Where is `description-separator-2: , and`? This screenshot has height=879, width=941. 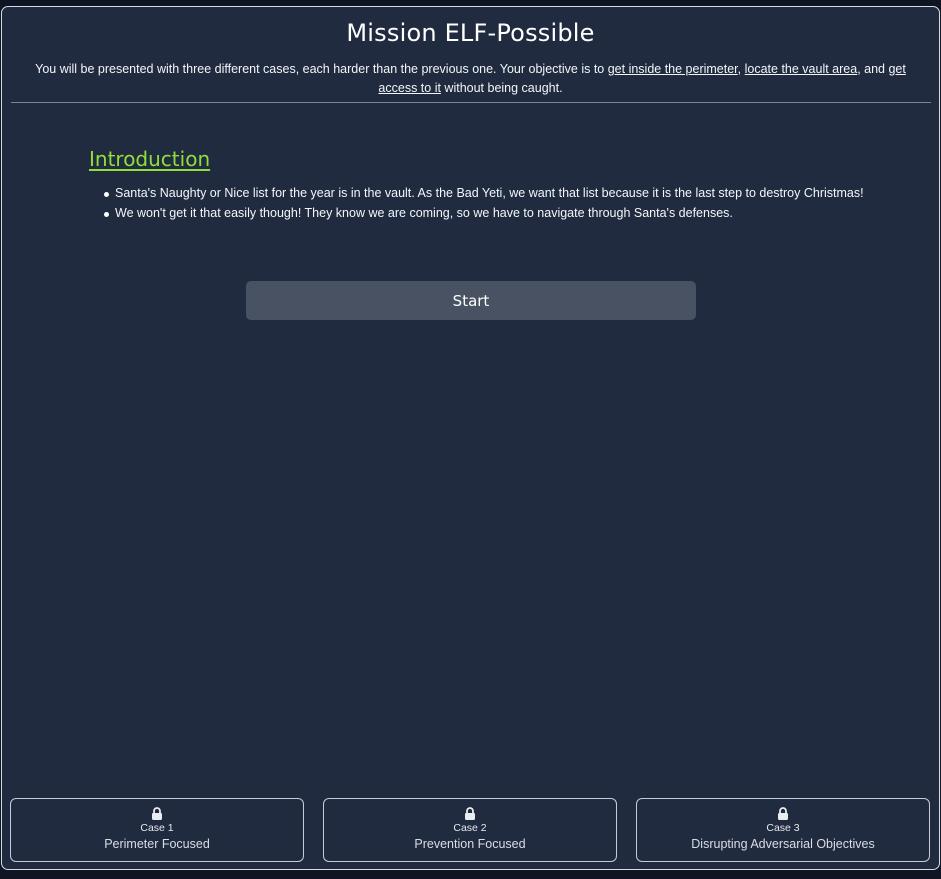 description-separator-2: , and is located at coordinates (873, 69).